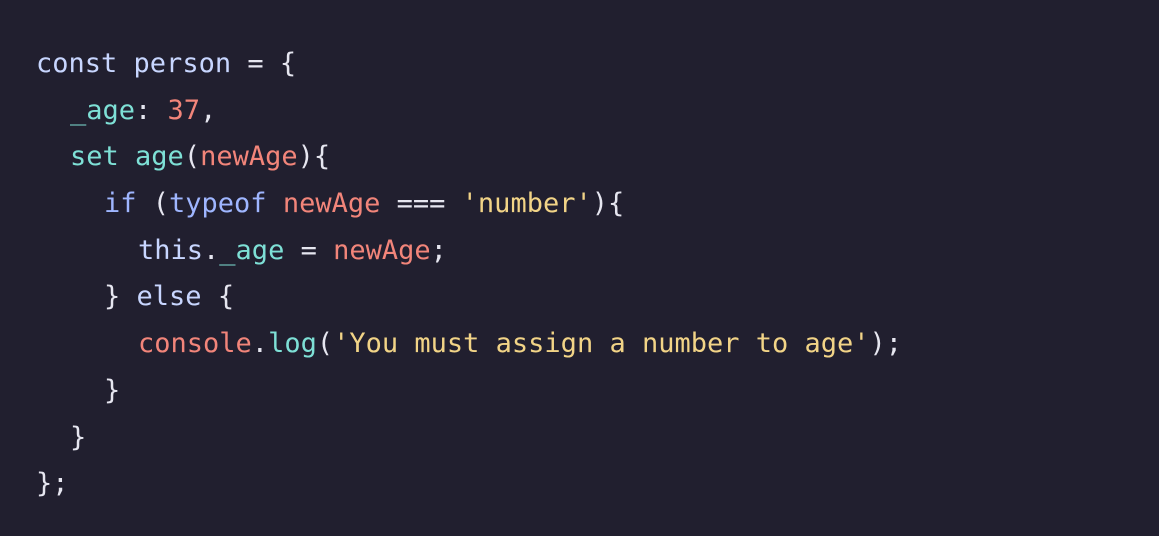 The width and height of the screenshot is (1159, 536). I want to click on code-line-6: } else {, so click(597, 297).